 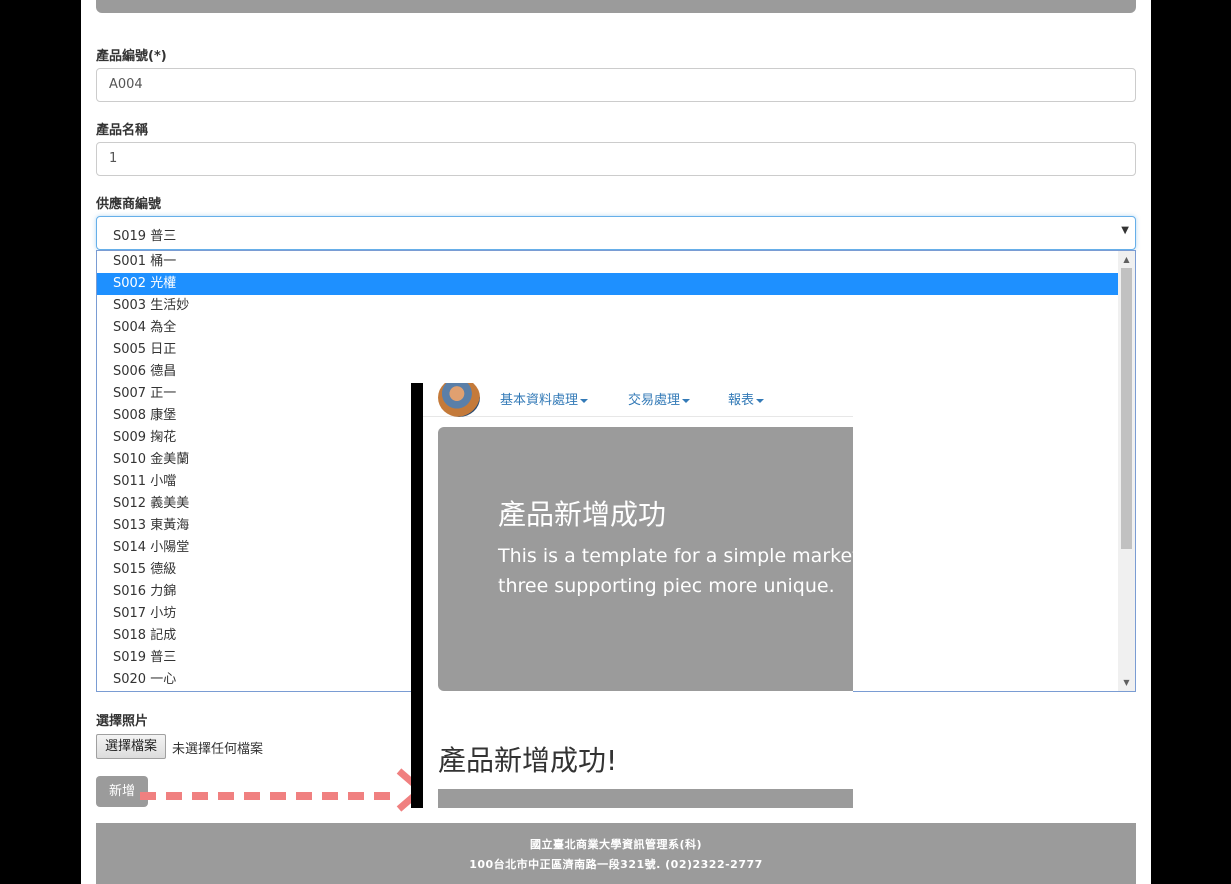 I want to click on supplier-option: S002 光權, so click(x=607, y=284).